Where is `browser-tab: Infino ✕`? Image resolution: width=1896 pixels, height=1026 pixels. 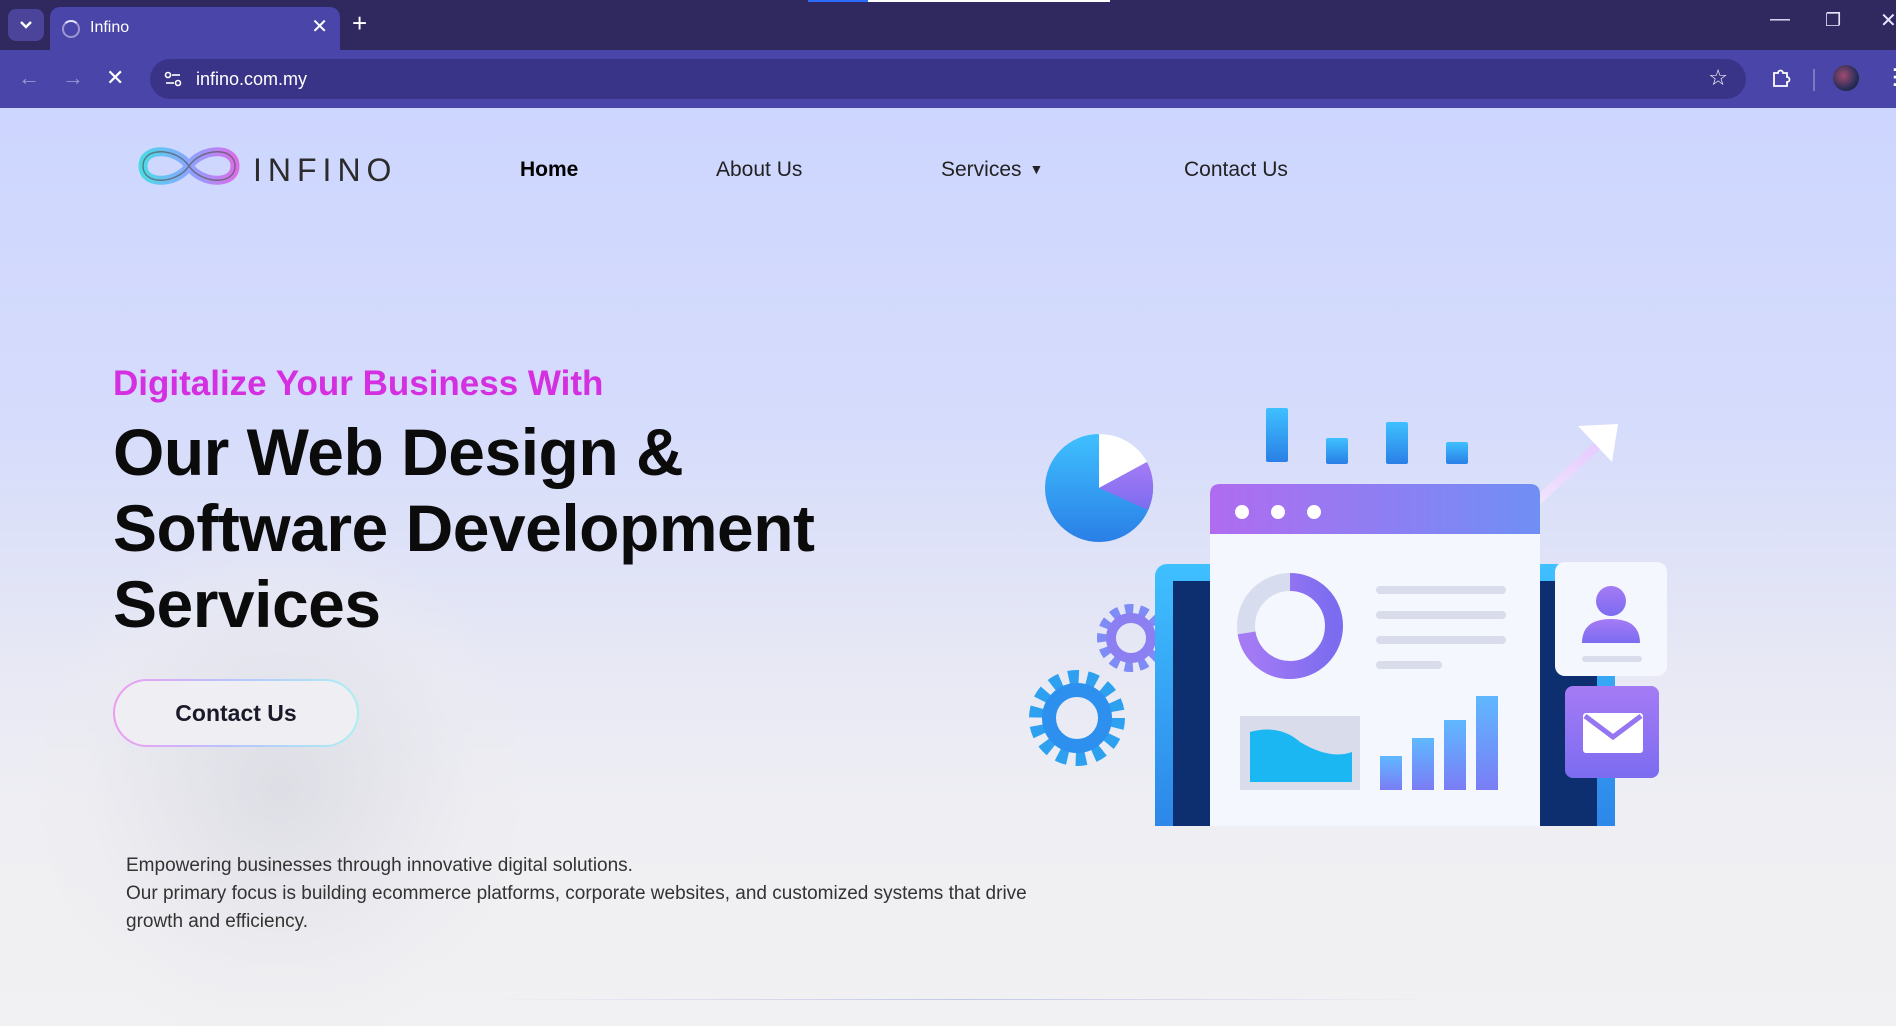 browser-tab: Infino ✕ is located at coordinates (195, 28).